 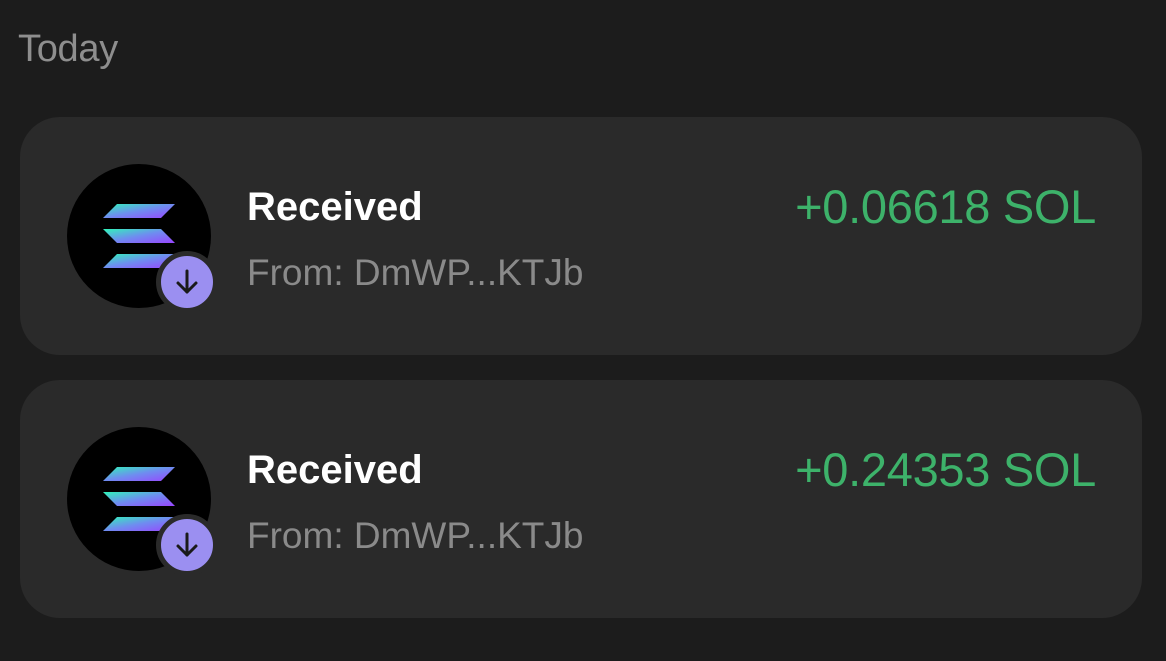 What do you see at coordinates (68, 49) in the screenshot?
I see `section-header-today: Today` at bounding box center [68, 49].